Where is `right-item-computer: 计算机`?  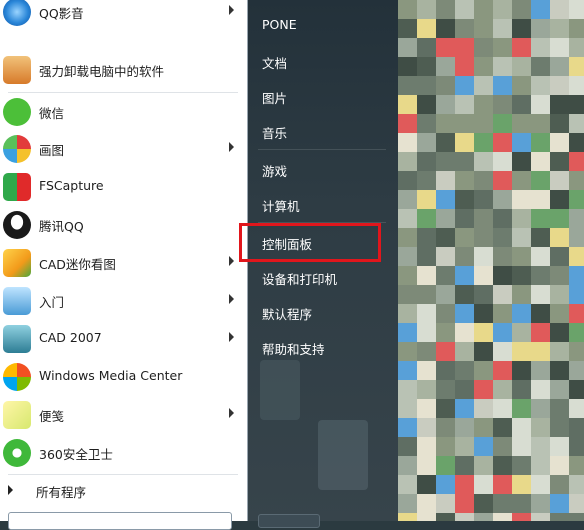
right-item-computer: 计算机 is located at coordinates (281, 205).